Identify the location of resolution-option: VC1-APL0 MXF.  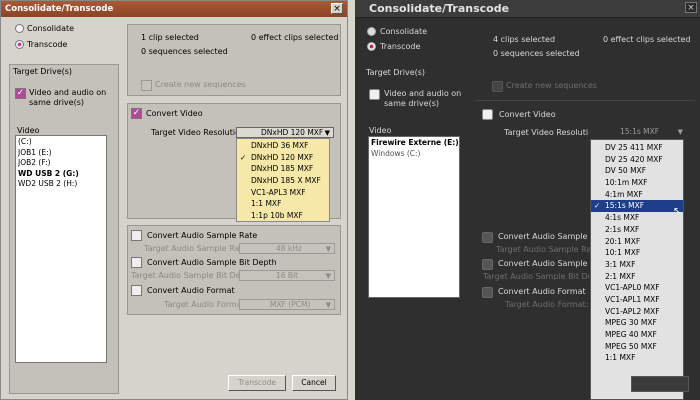
(637, 288).